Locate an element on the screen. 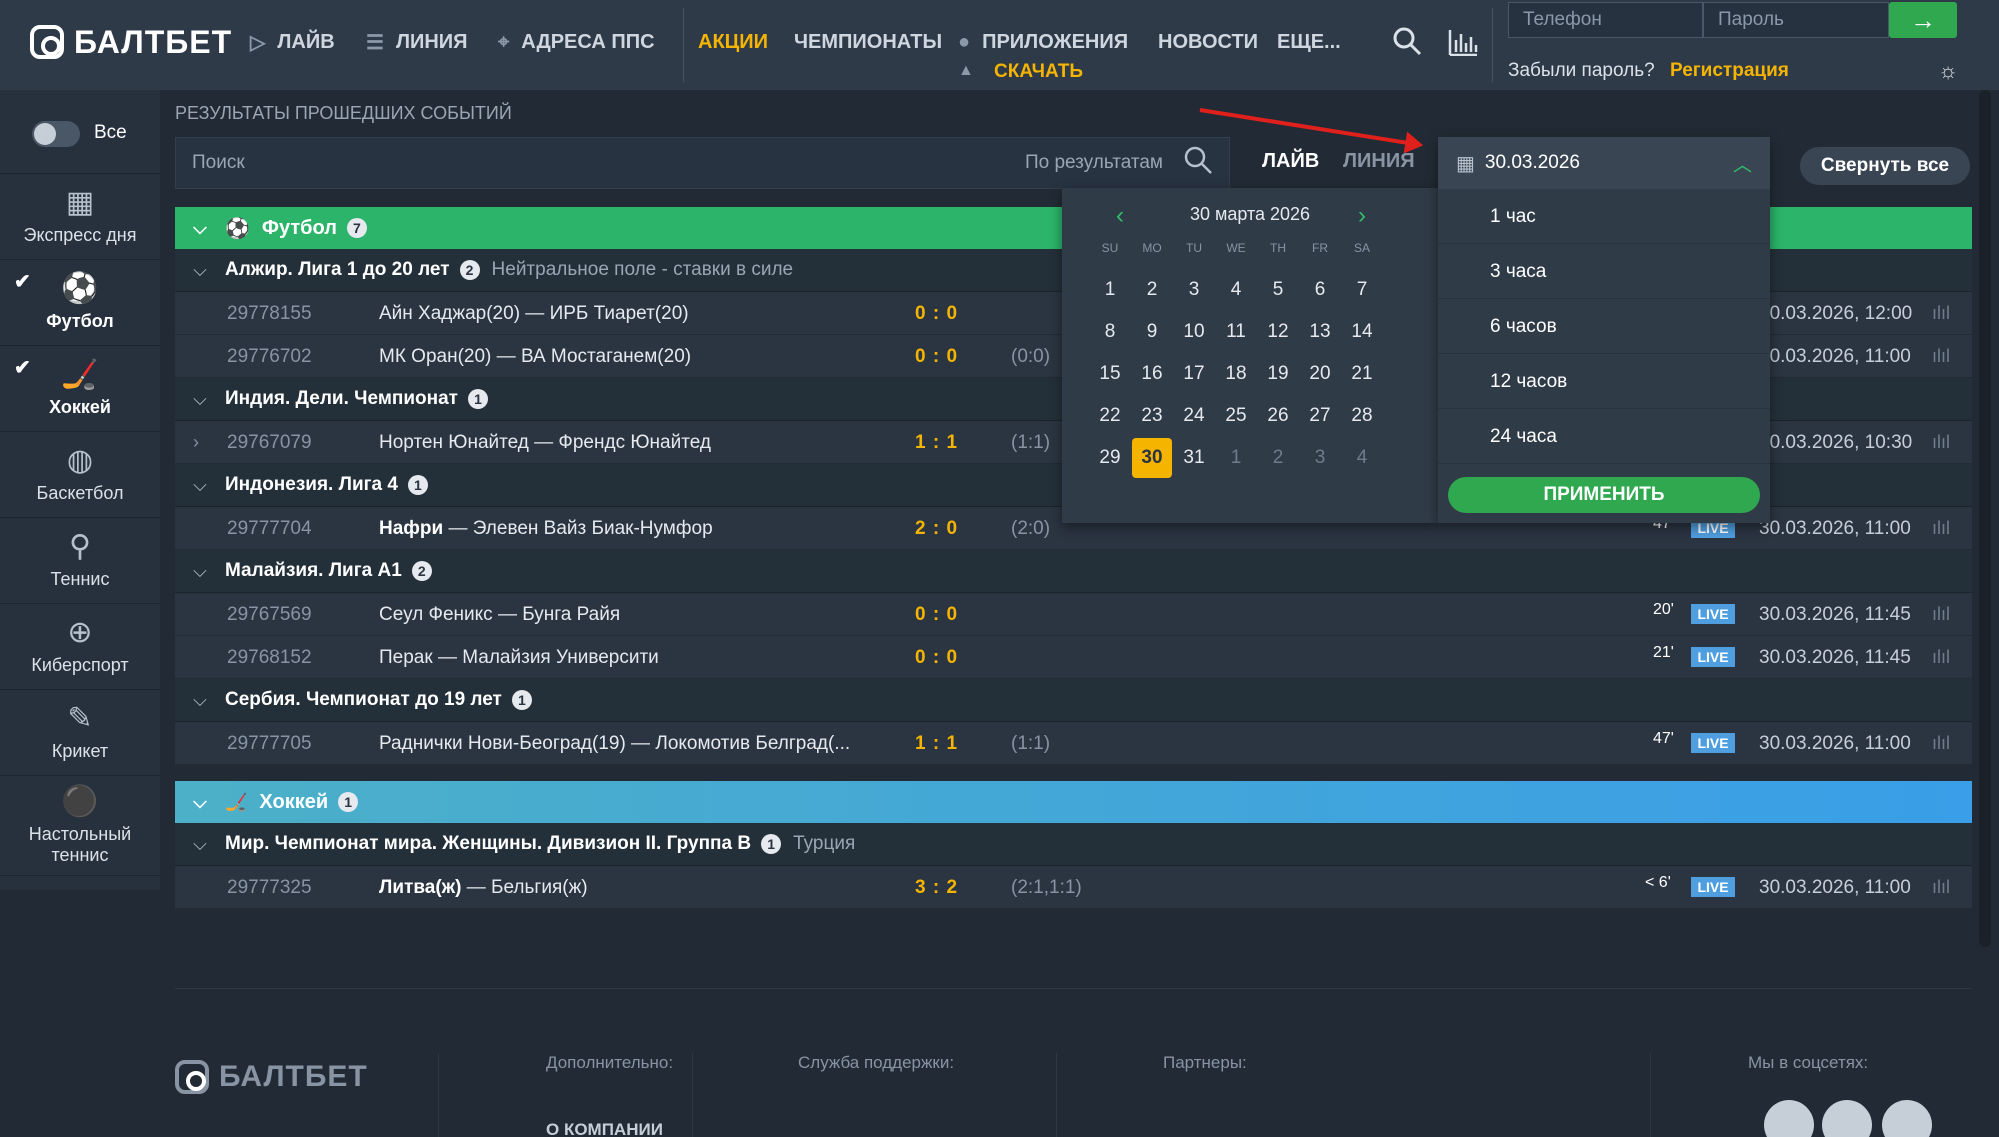 The image size is (1999, 1137). nav-addresses: ⌖ АДРЕСА ППС is located at coordinates (576, 42).